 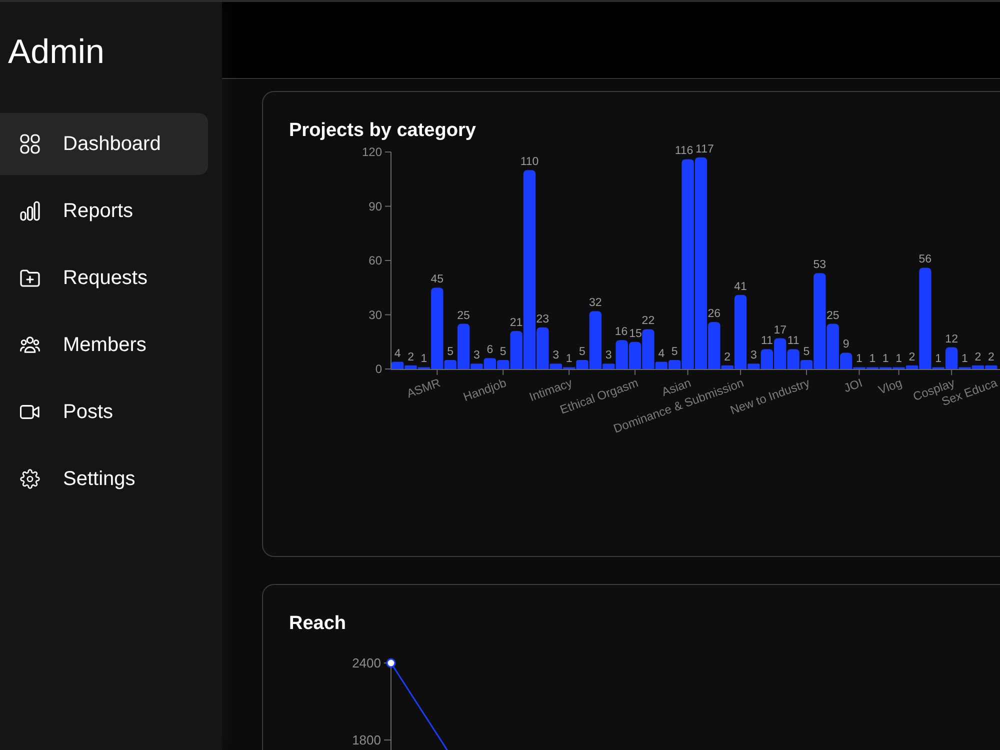 I want to click on nav-item: Reports, so click(x=104, y=211).